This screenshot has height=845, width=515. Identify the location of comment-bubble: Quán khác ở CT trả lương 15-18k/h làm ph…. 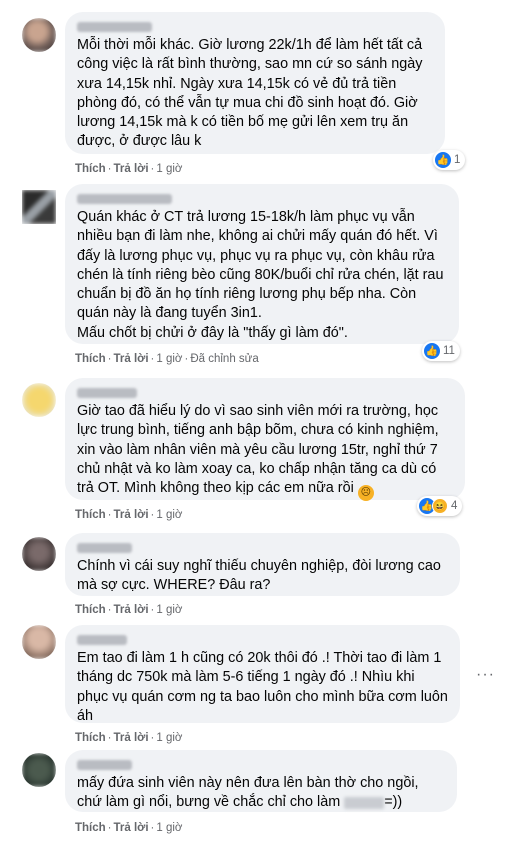
(262, 264).